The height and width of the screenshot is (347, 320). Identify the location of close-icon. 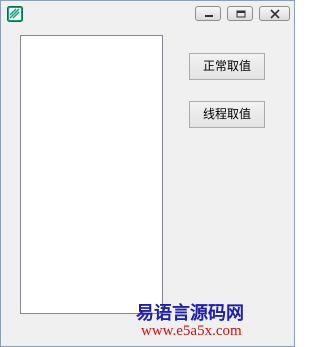
(275, 14).